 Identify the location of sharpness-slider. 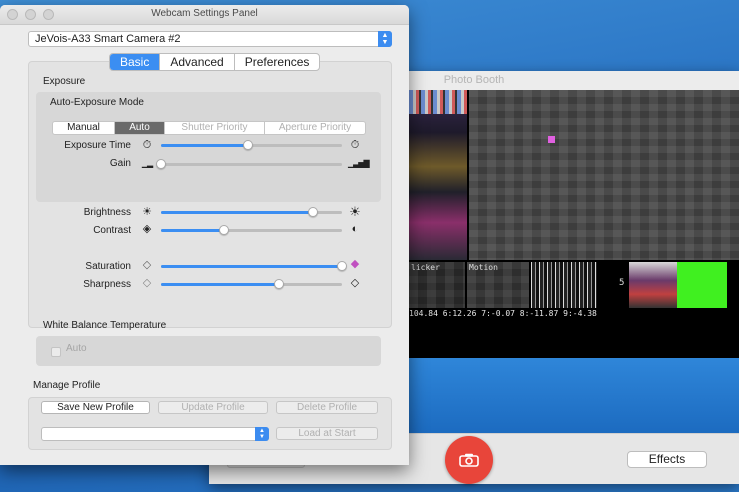
(251, 284).